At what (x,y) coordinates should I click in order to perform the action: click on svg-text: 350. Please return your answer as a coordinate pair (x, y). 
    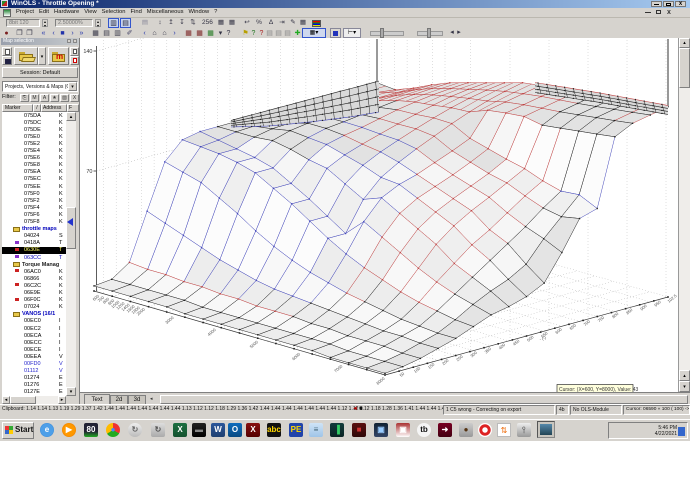
    Looking at the image, I should click on (488, 350).